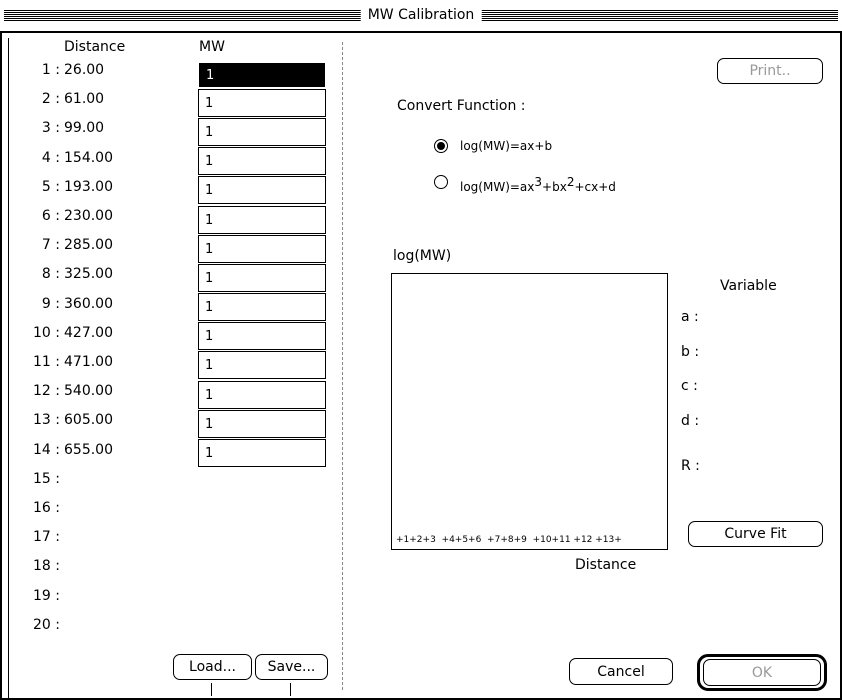 The width and height of the screenshot is (842, 700). I want to click on row-distance: 655.00, so click(88, 450).